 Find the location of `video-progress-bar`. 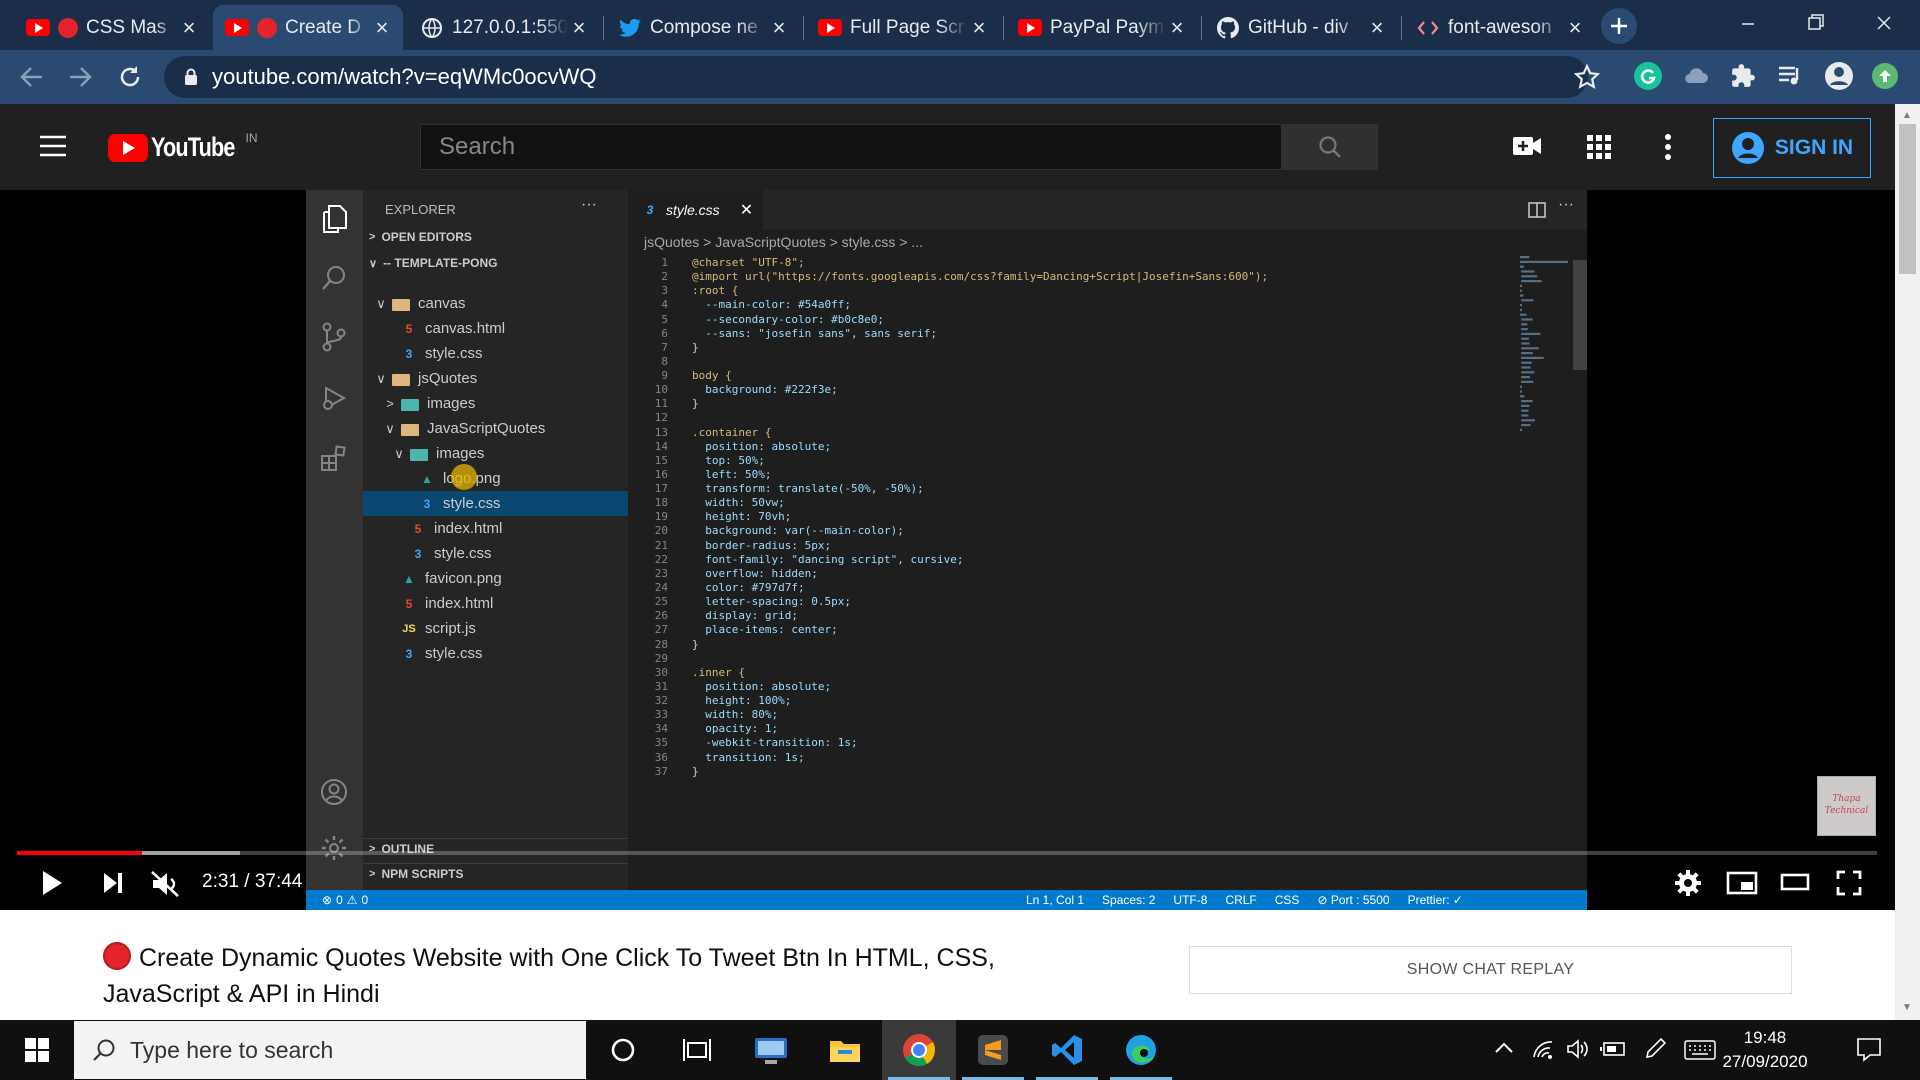

video-progress-bar is located at coordinates (947, 853).